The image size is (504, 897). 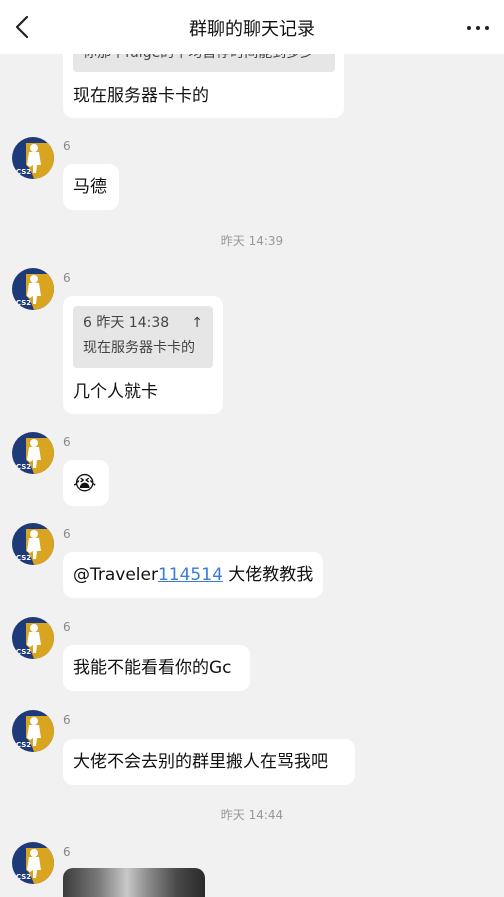 What do you see at coordinates (143, 337) in the screenshot?
I see `quoted-message: 6 昨天 14:38 ↑ 现在服务器卡卡的` at bounding box center [143, 337].